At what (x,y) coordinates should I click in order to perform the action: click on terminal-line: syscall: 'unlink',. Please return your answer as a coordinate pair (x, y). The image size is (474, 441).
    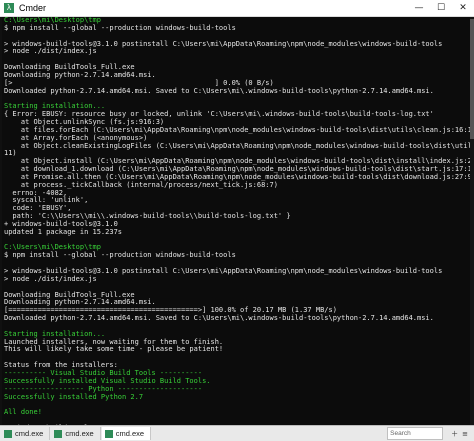
    Looking at the image, I should click on (237, 201).